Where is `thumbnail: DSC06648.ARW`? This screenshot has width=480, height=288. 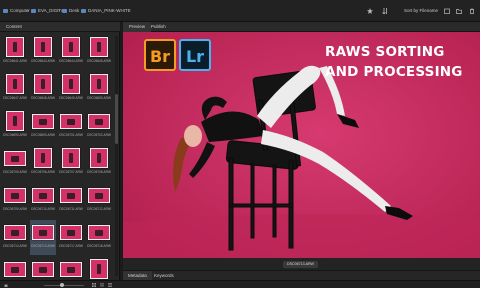
thumbnail: DSC06648.ARW is located at coordinates (43, 89).